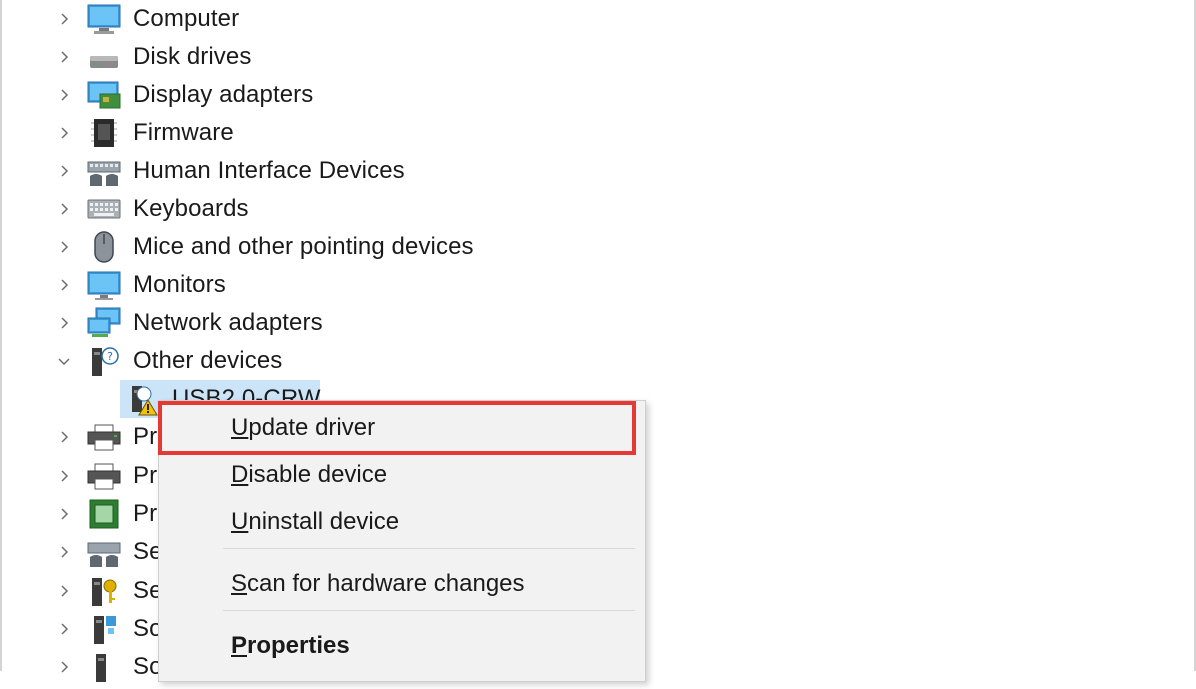 The height and width of the screenshot is (689, 1196). I want to click on tree-item-label: Human Interface Devices, so click(269, 170).